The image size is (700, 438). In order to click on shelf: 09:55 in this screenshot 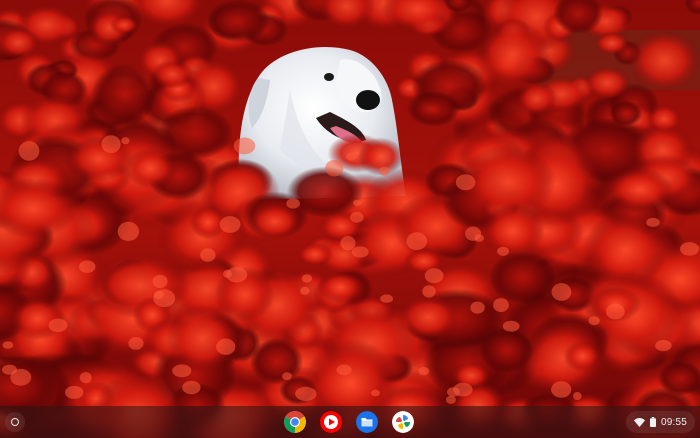, I will do `click(350, 422)`.